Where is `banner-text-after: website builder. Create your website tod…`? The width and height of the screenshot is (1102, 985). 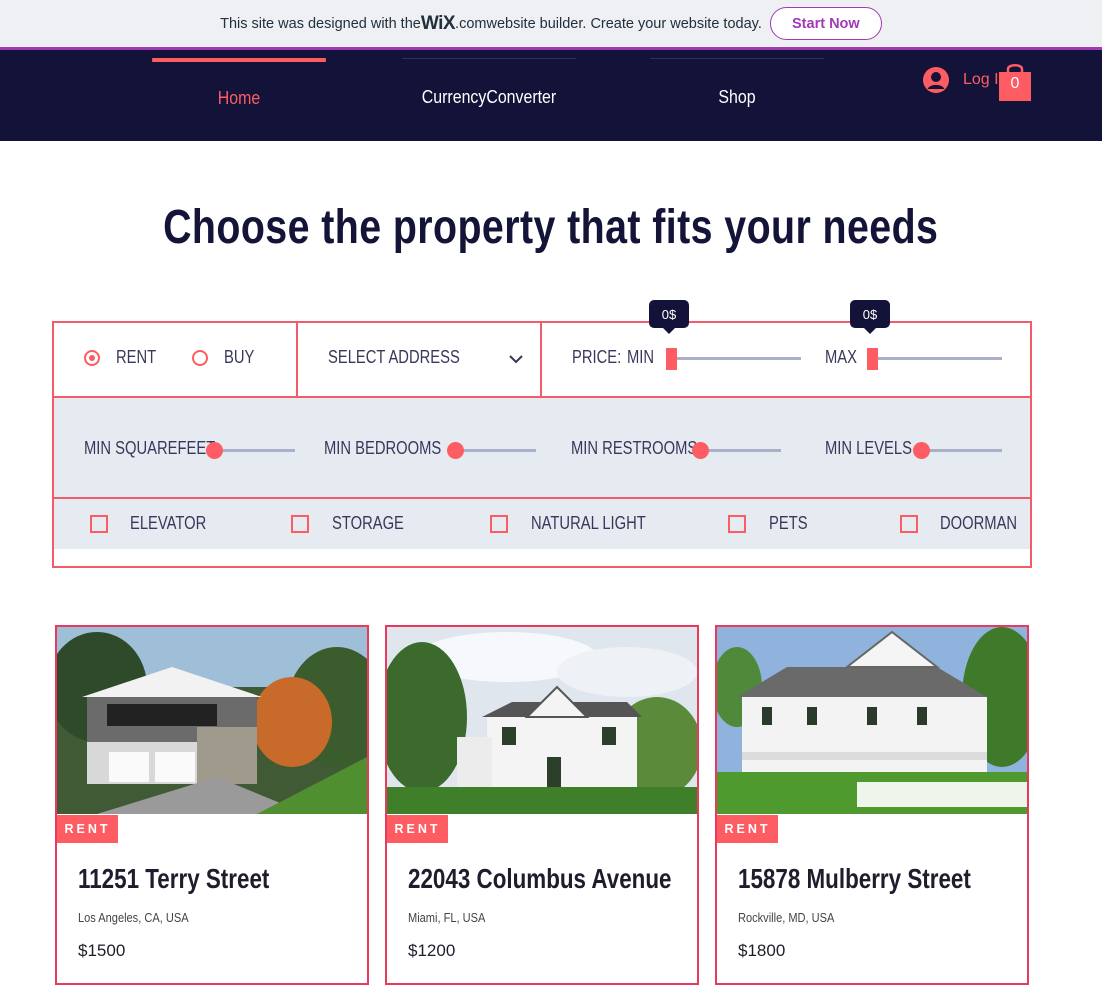 banner-text-after: website builder. Create your website tod… is located at coordinates (624, 23).